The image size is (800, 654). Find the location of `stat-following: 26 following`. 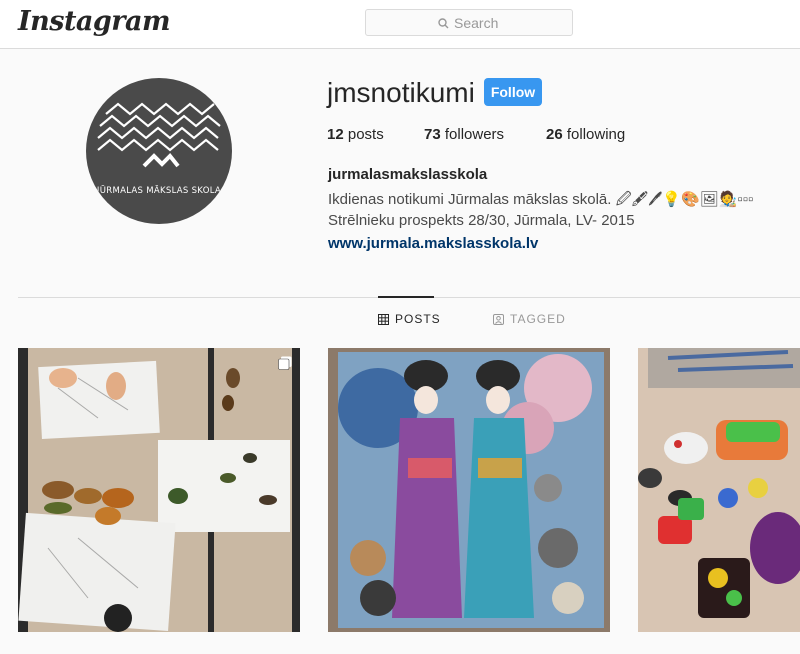

stat-following: 26 following is located at coordinates (585, 134).